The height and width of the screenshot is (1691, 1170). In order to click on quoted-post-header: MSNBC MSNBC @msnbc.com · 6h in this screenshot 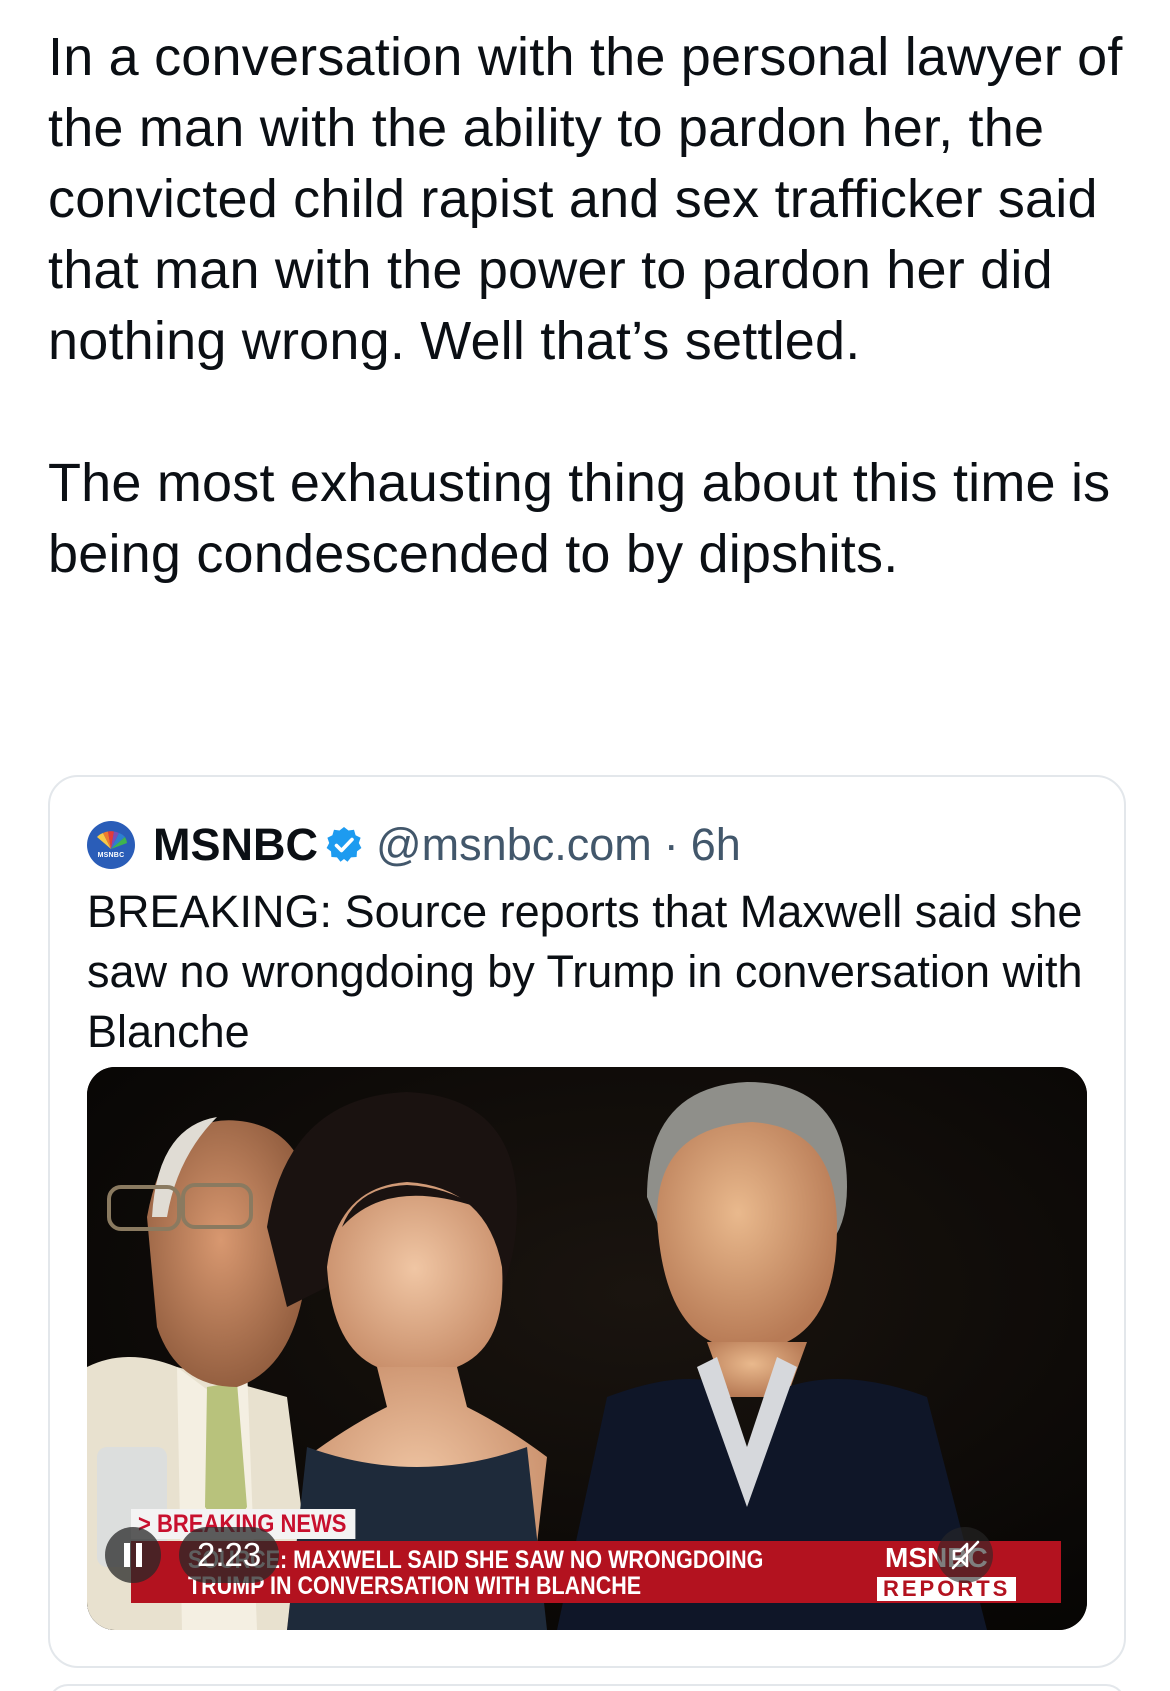, I will do `click(414, 845)`.